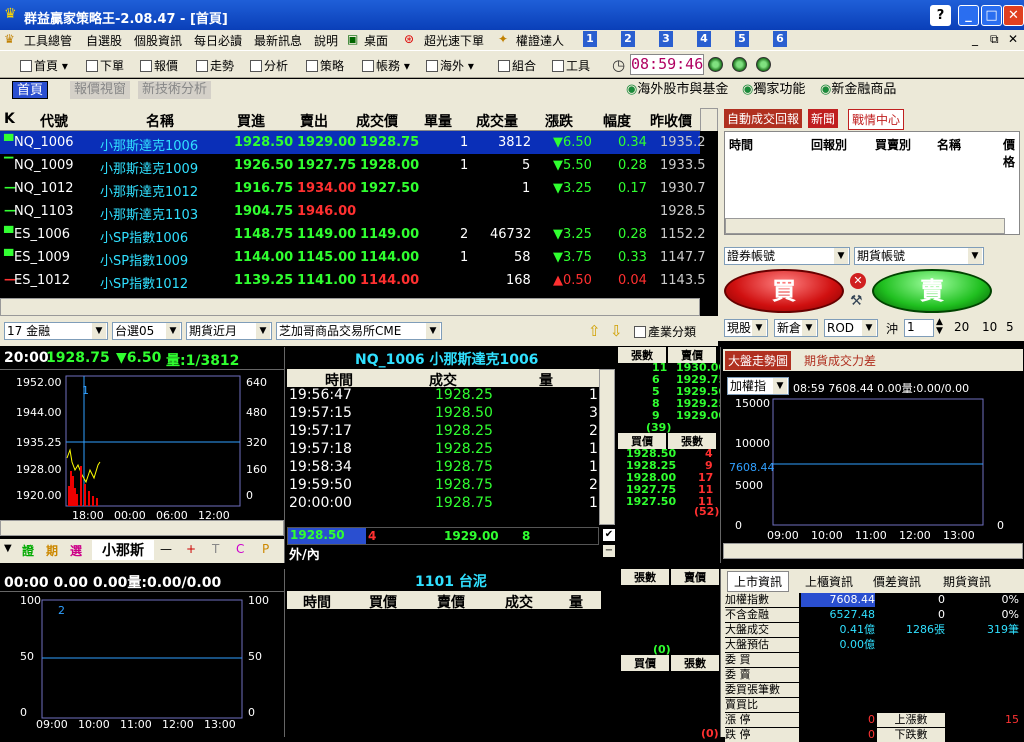 The image size is (1024, 742). I want to click on col-last: 成交價, so click(377, 121).